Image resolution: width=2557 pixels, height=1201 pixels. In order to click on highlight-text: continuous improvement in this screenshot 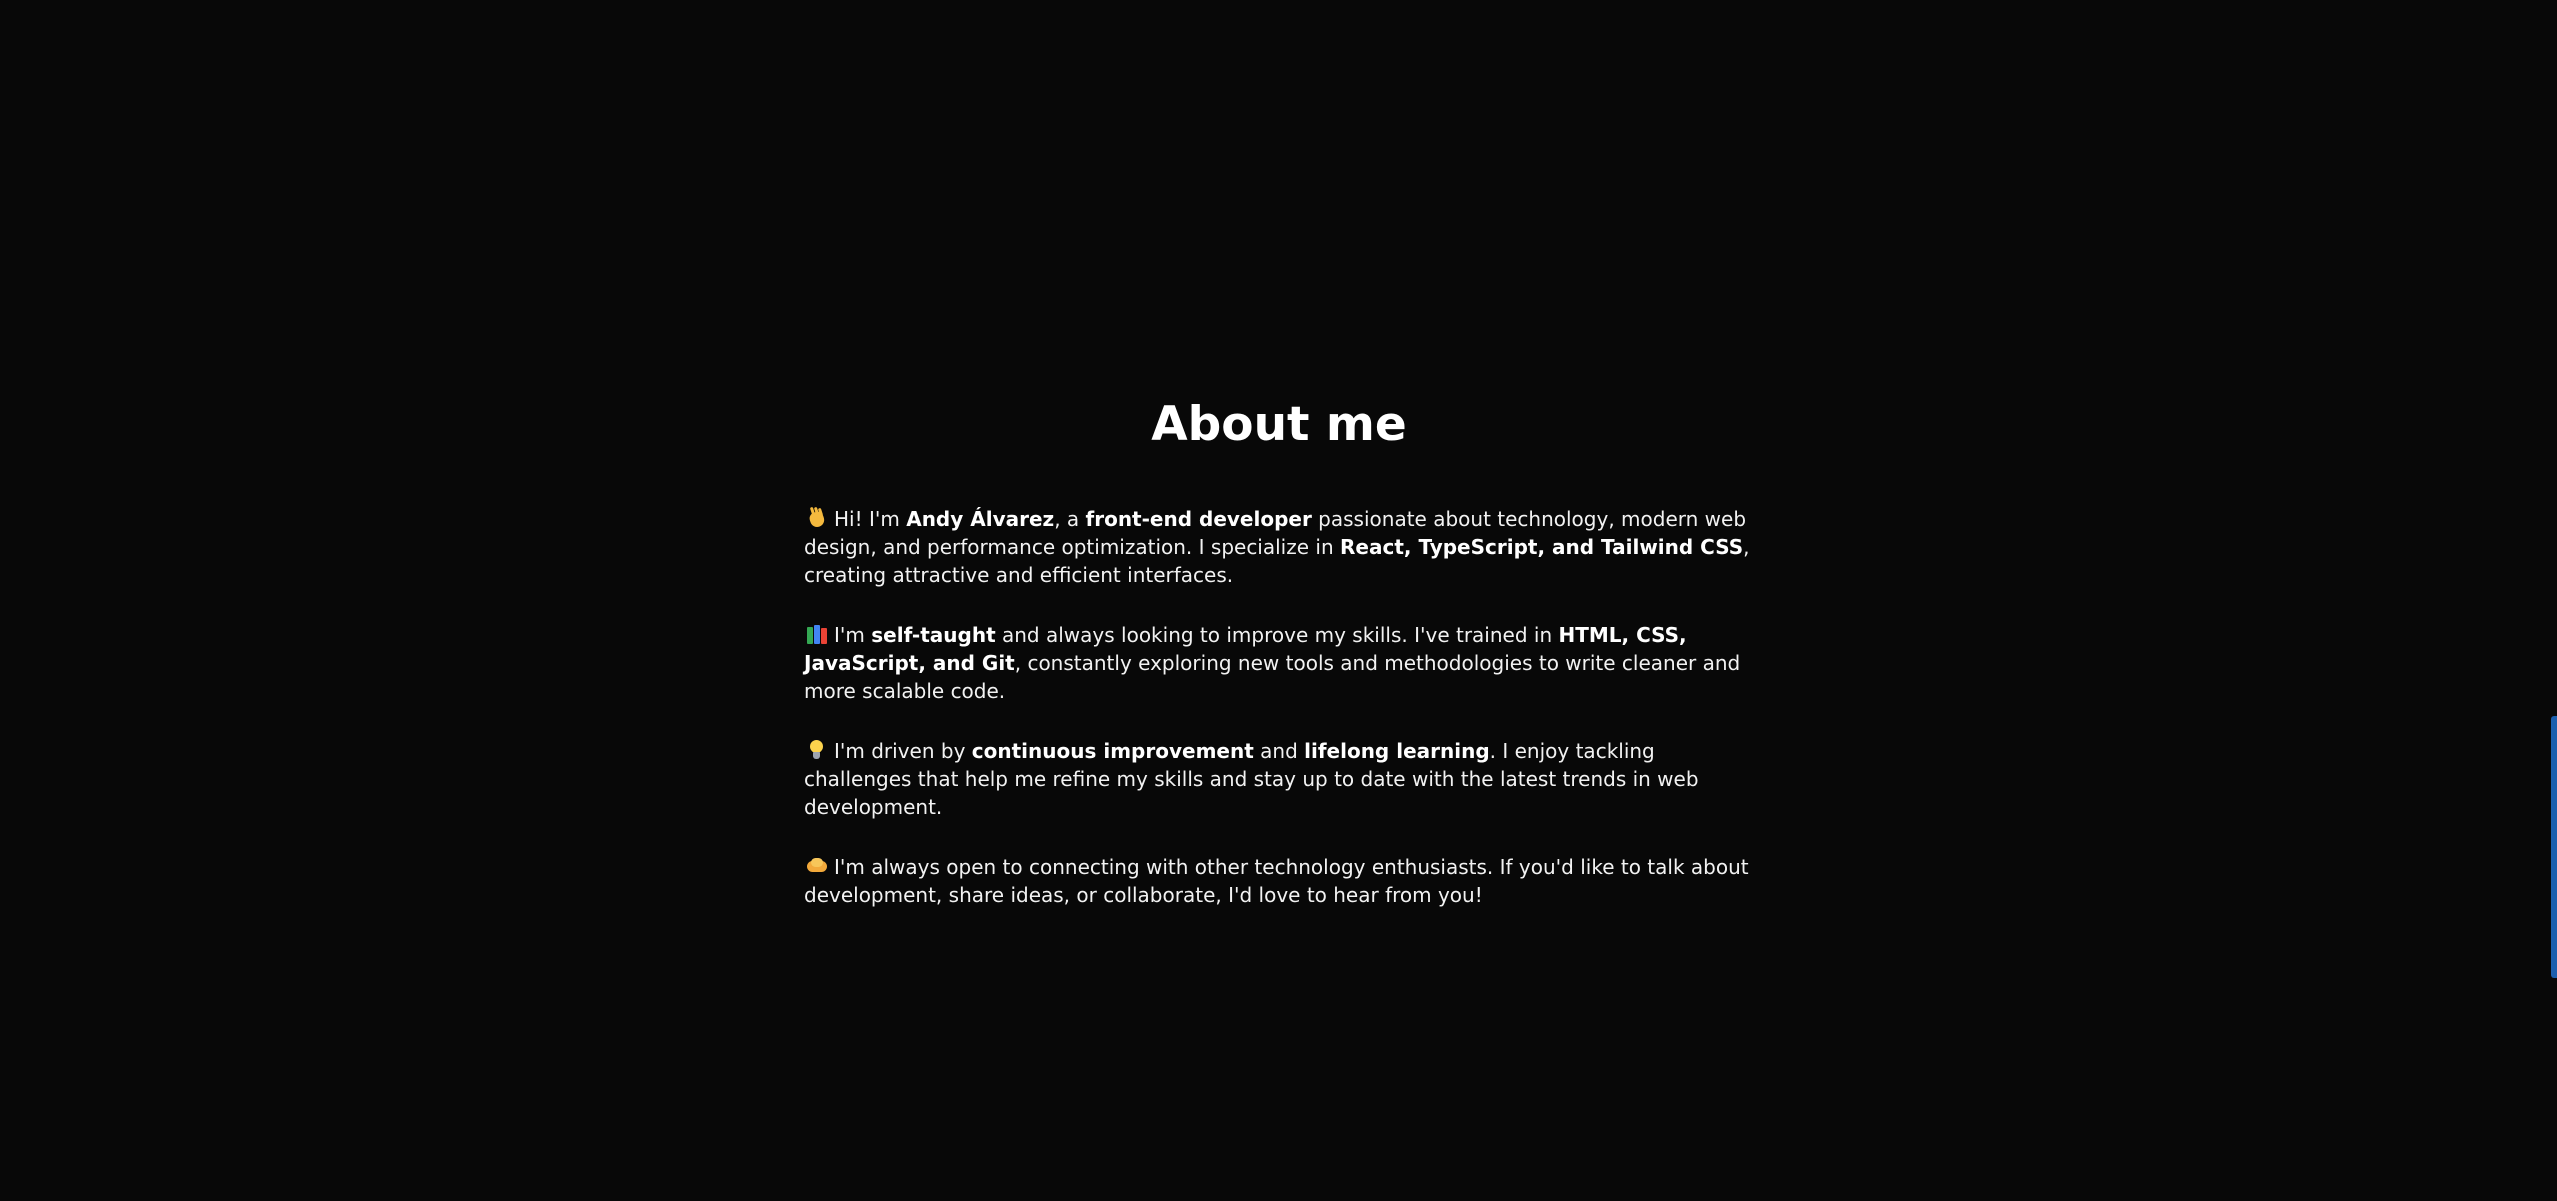, I will do `click(1112, 751)`.